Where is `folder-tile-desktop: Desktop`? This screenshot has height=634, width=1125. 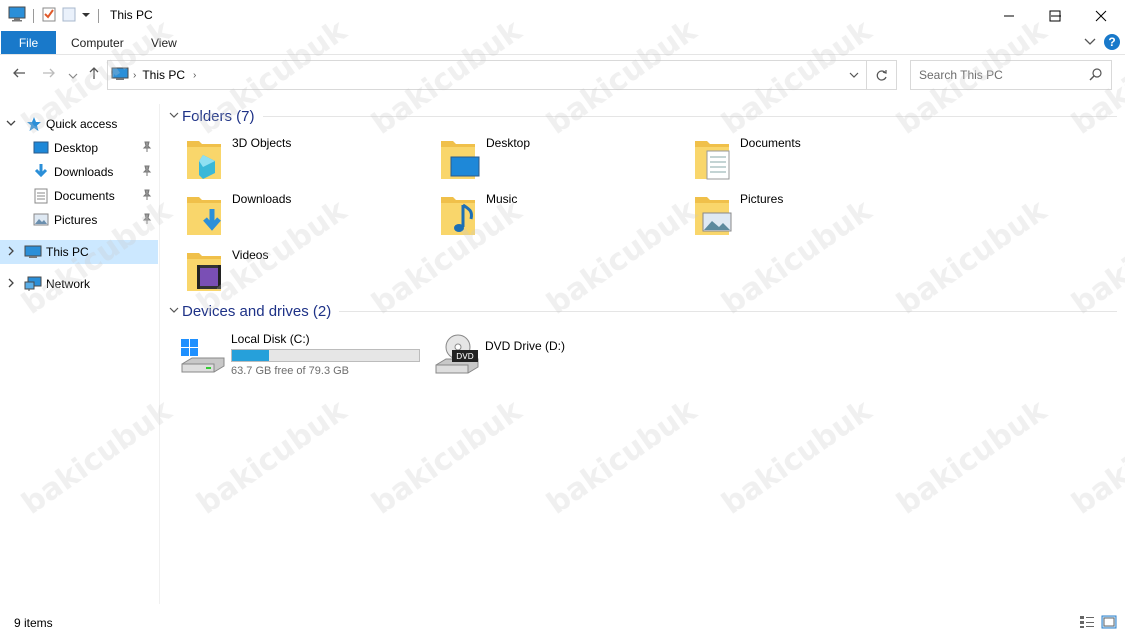
folder-tile-desktop: Desktop is located at coordinates (544, 159).